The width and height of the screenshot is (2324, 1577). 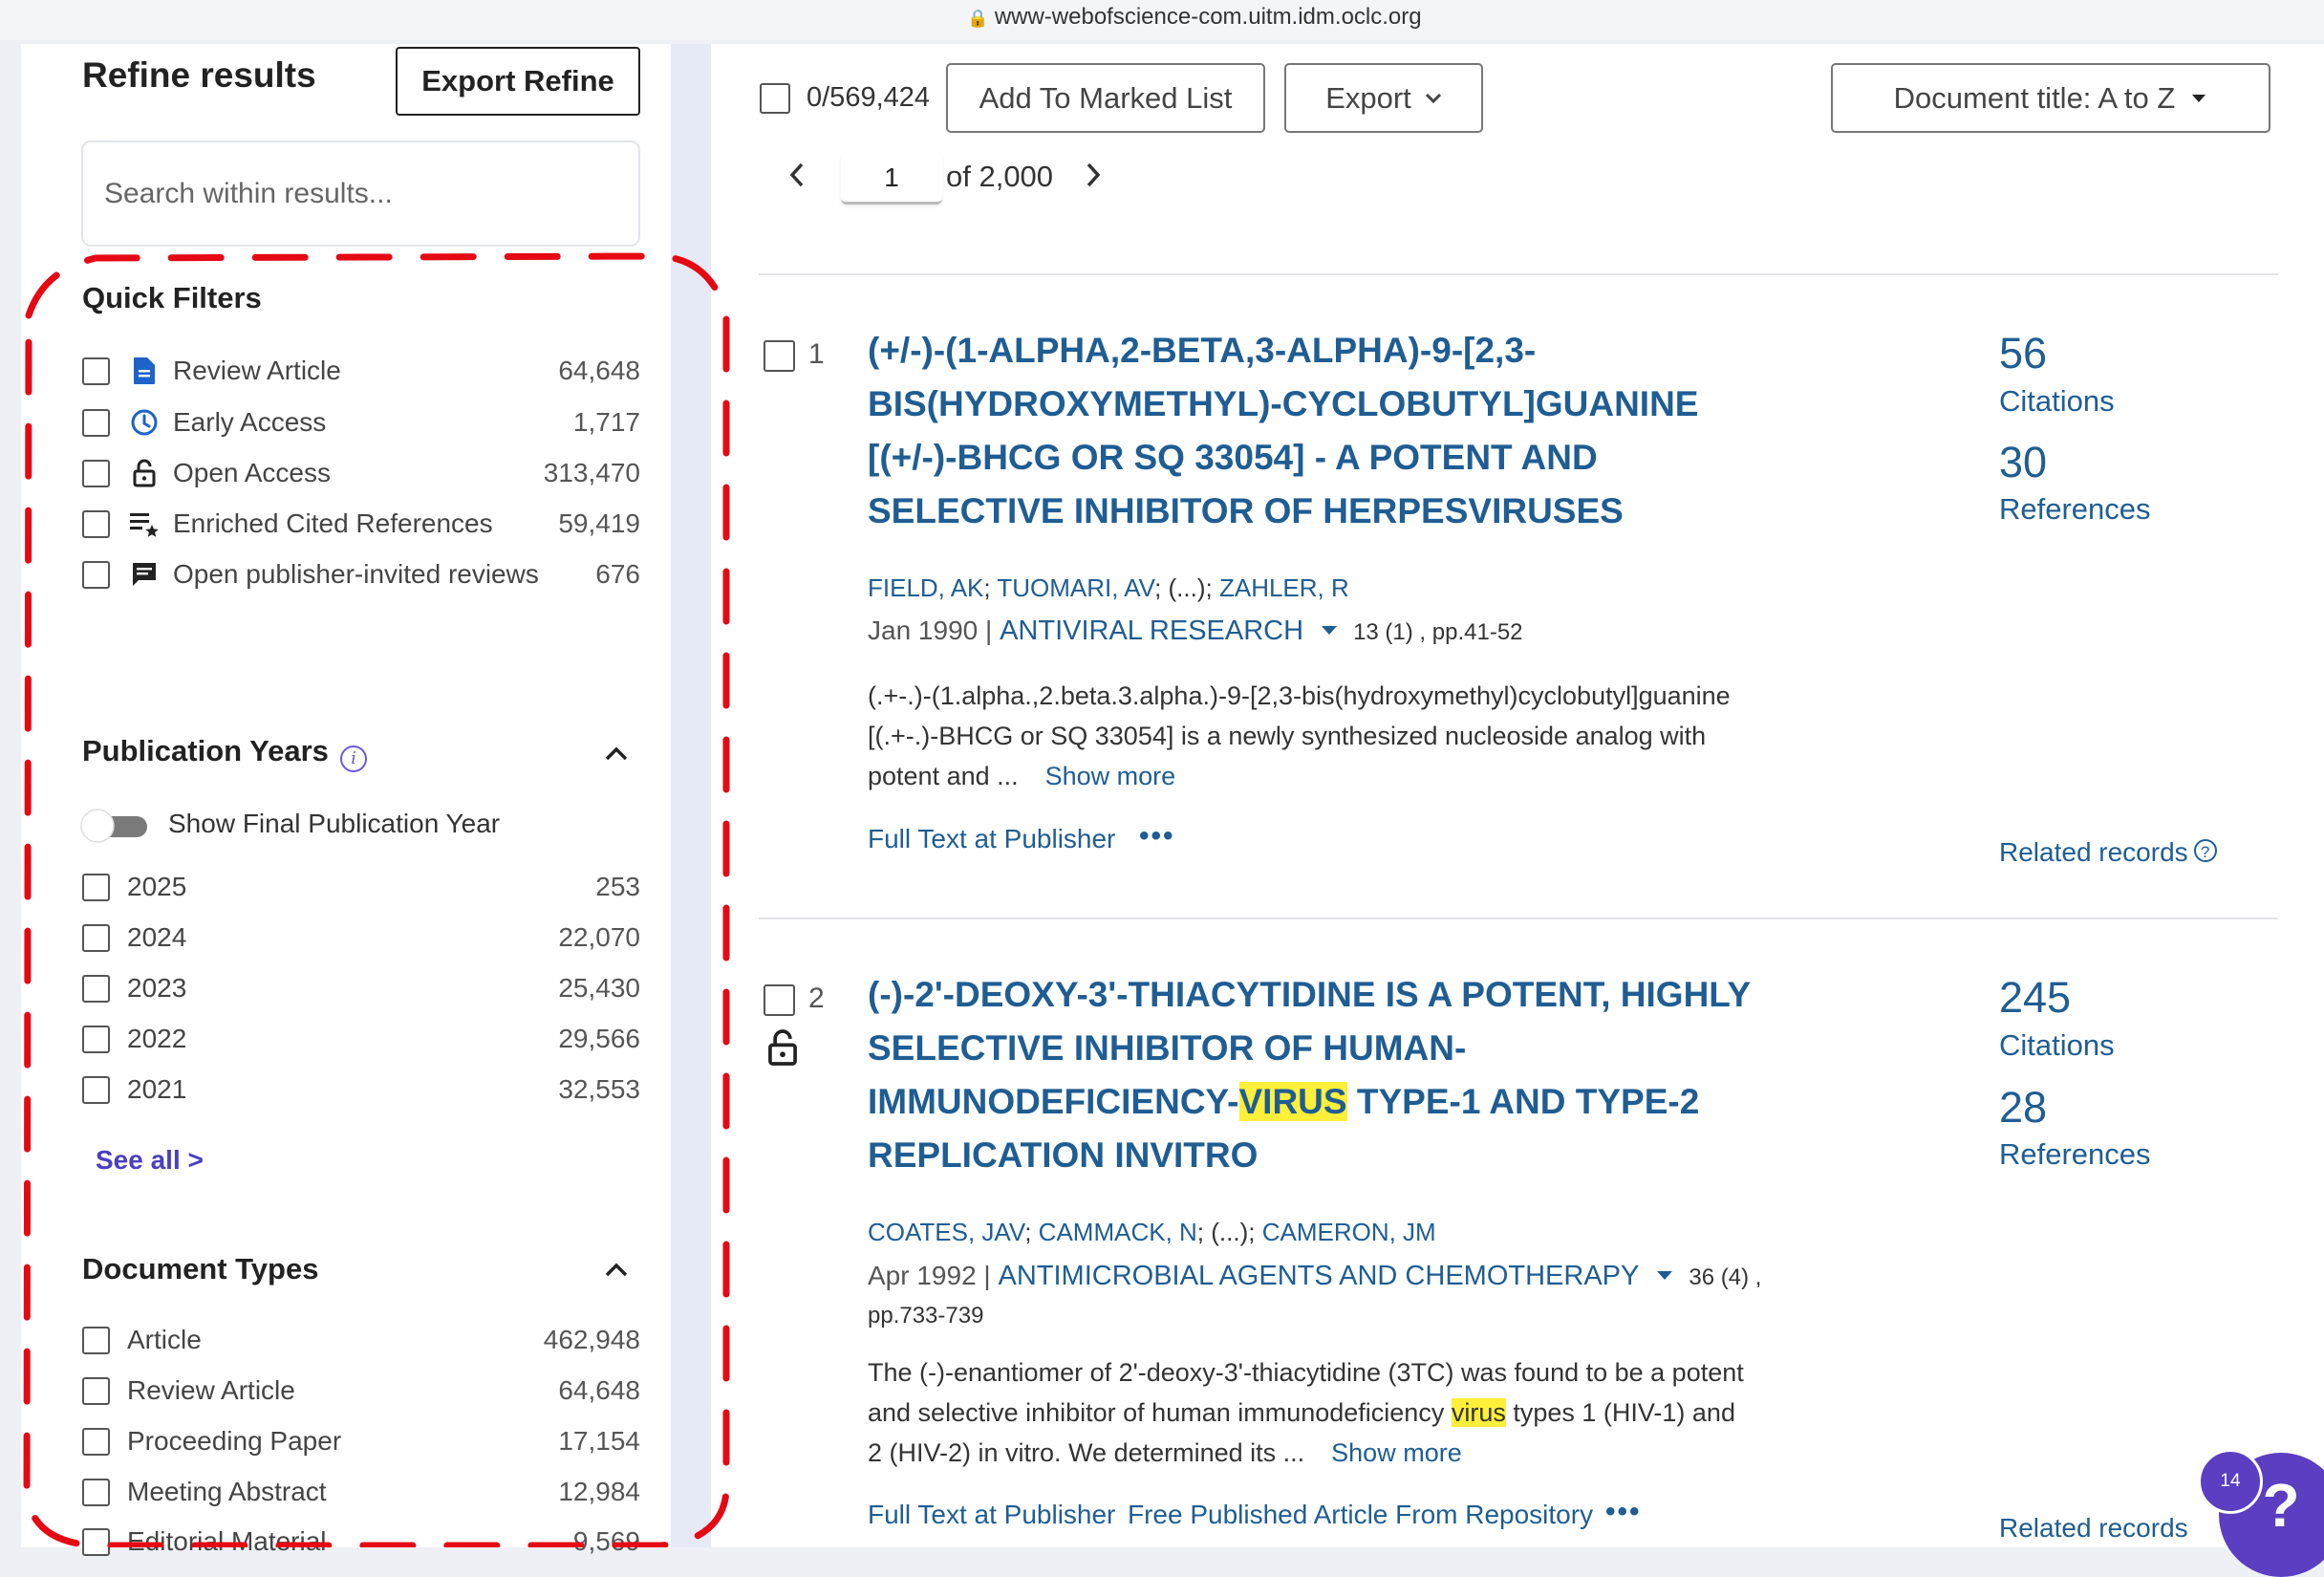 What do you see at coordinates (1151, 631) in the screenshot?
I see `journal-link: ANTIVIRAL RESEARCH` at bounding box center [1151, 631].